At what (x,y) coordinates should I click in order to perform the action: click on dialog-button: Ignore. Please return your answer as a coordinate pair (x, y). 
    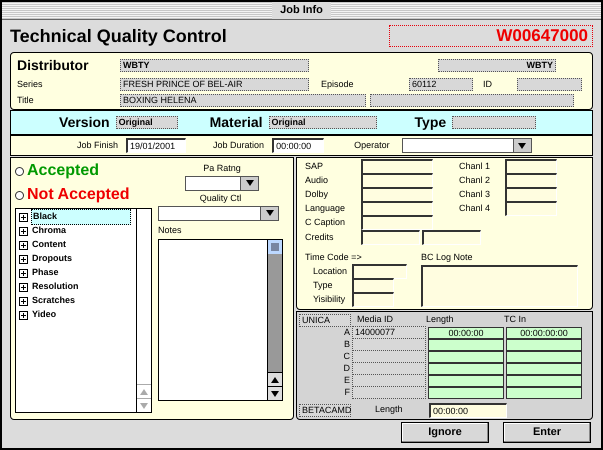
    Looking at the image, I should click on (445, 432).